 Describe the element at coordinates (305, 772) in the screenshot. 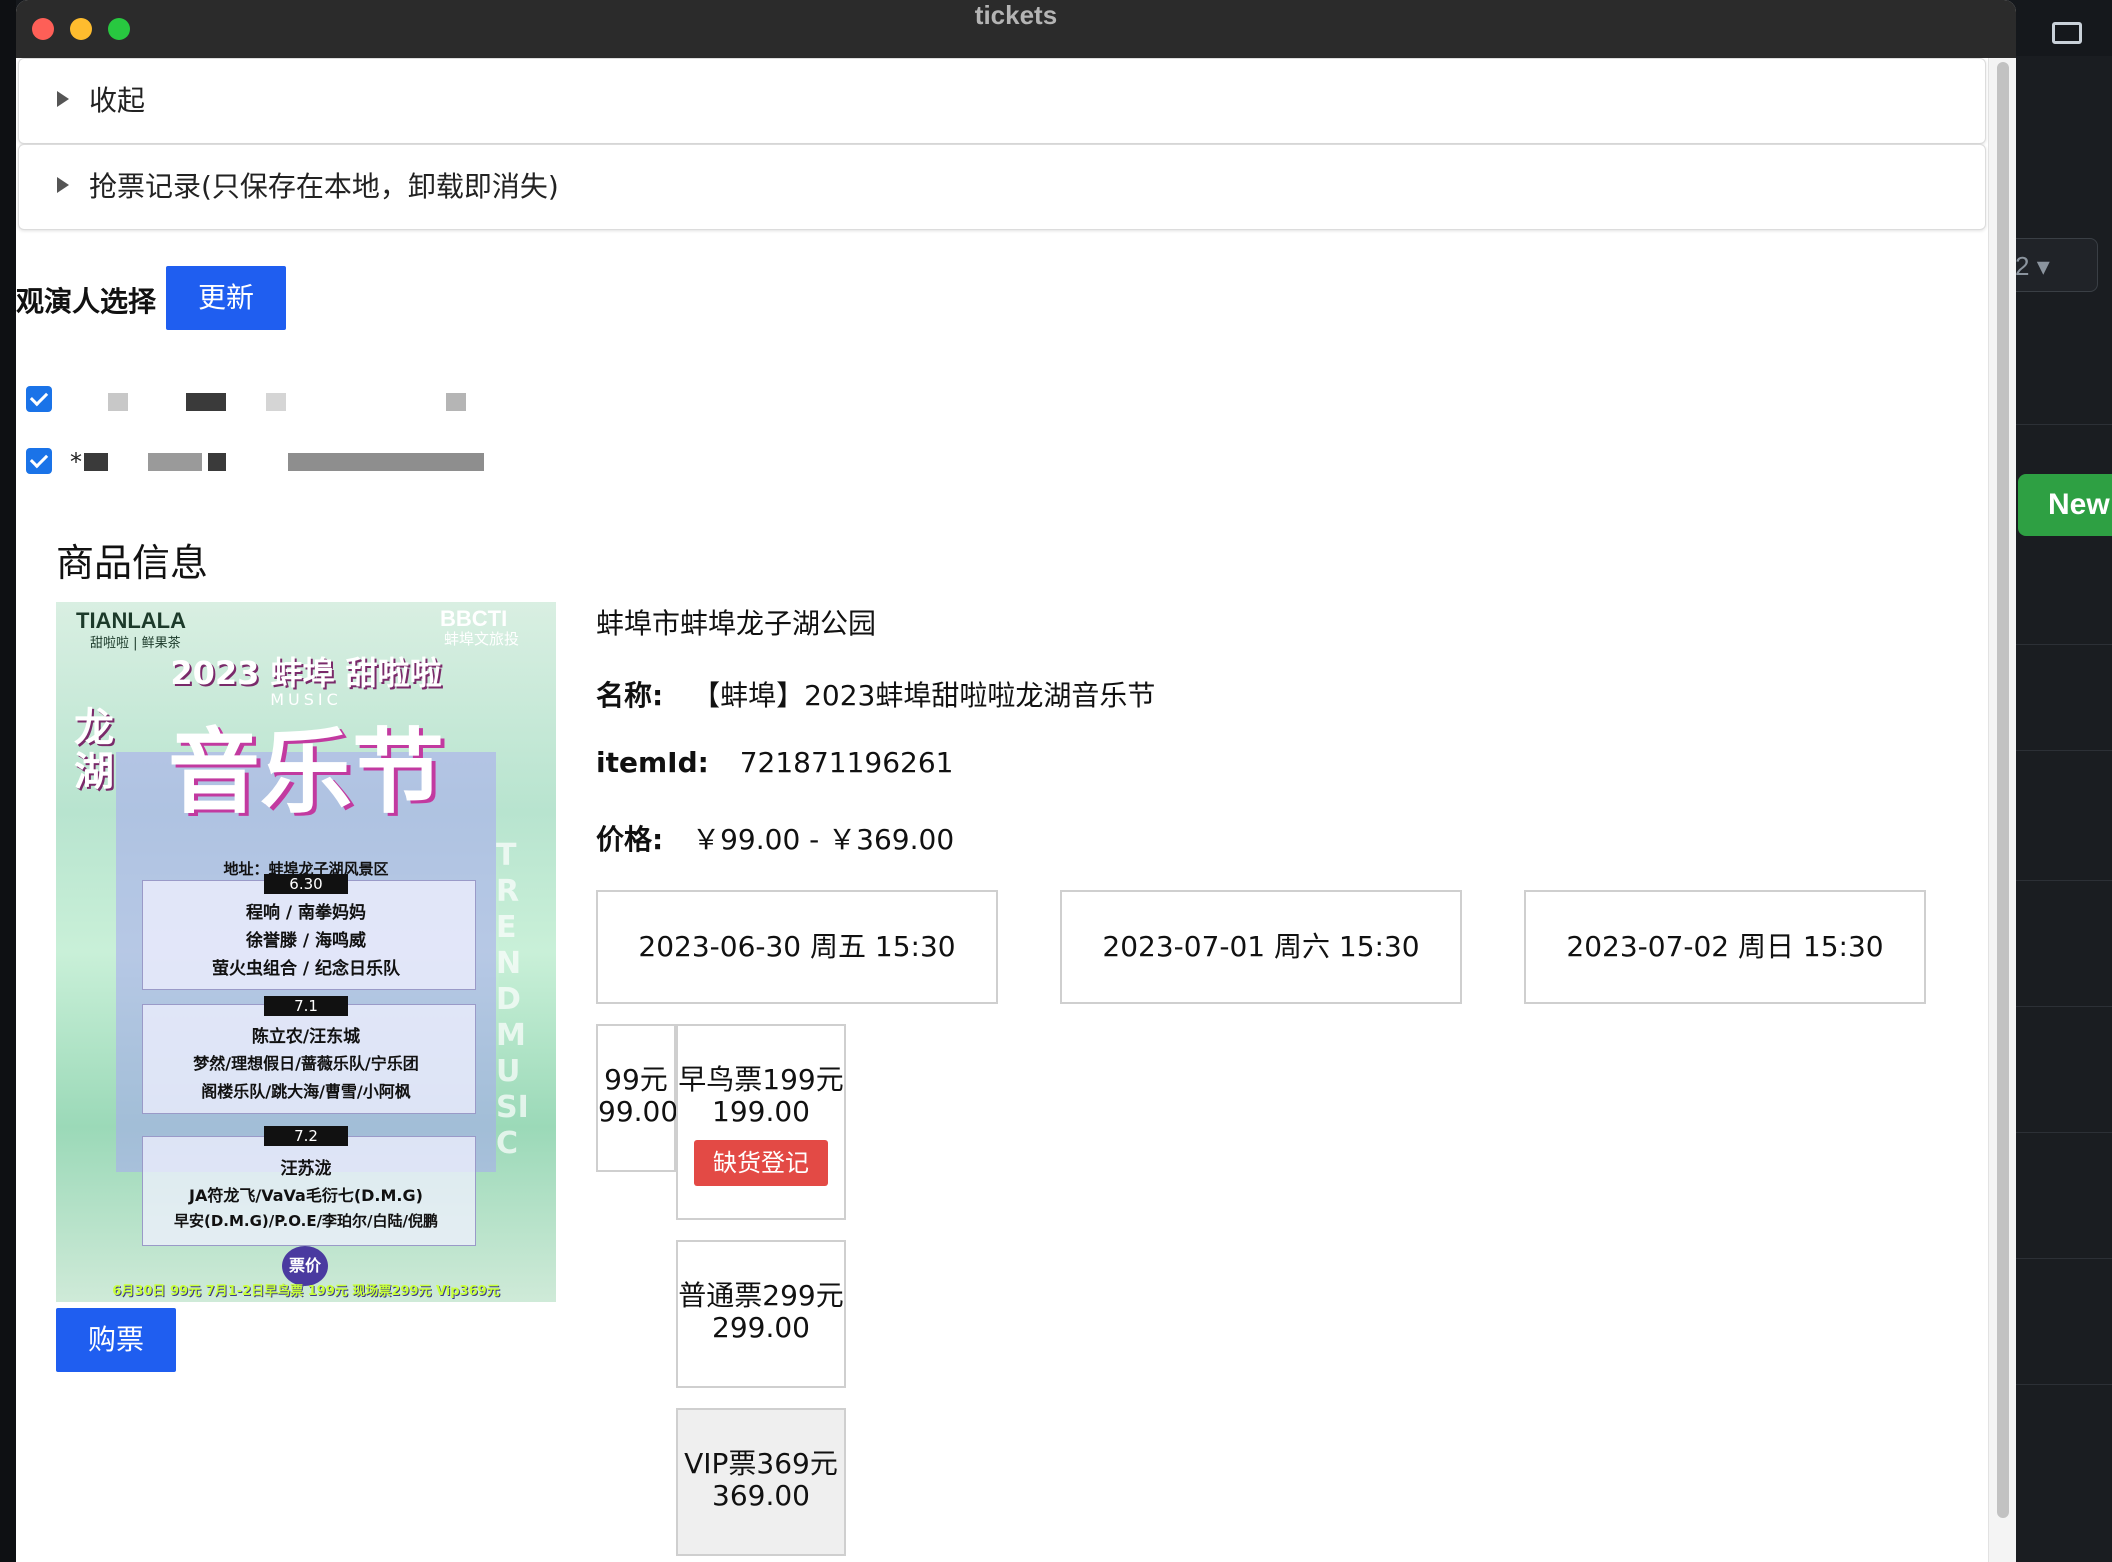

I see `poster-big-title: 音乐节` at that location.